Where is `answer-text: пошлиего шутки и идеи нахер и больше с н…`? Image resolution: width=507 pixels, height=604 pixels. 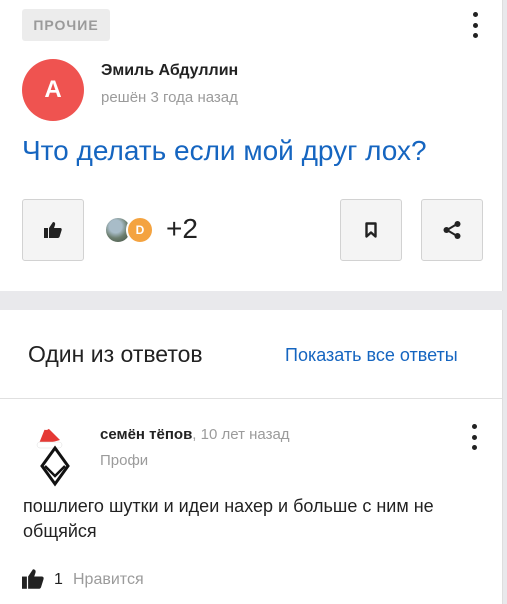 answer-text: пошлиего шутки и идеи нахер и больше с н… is located at coordinates (228, 518).